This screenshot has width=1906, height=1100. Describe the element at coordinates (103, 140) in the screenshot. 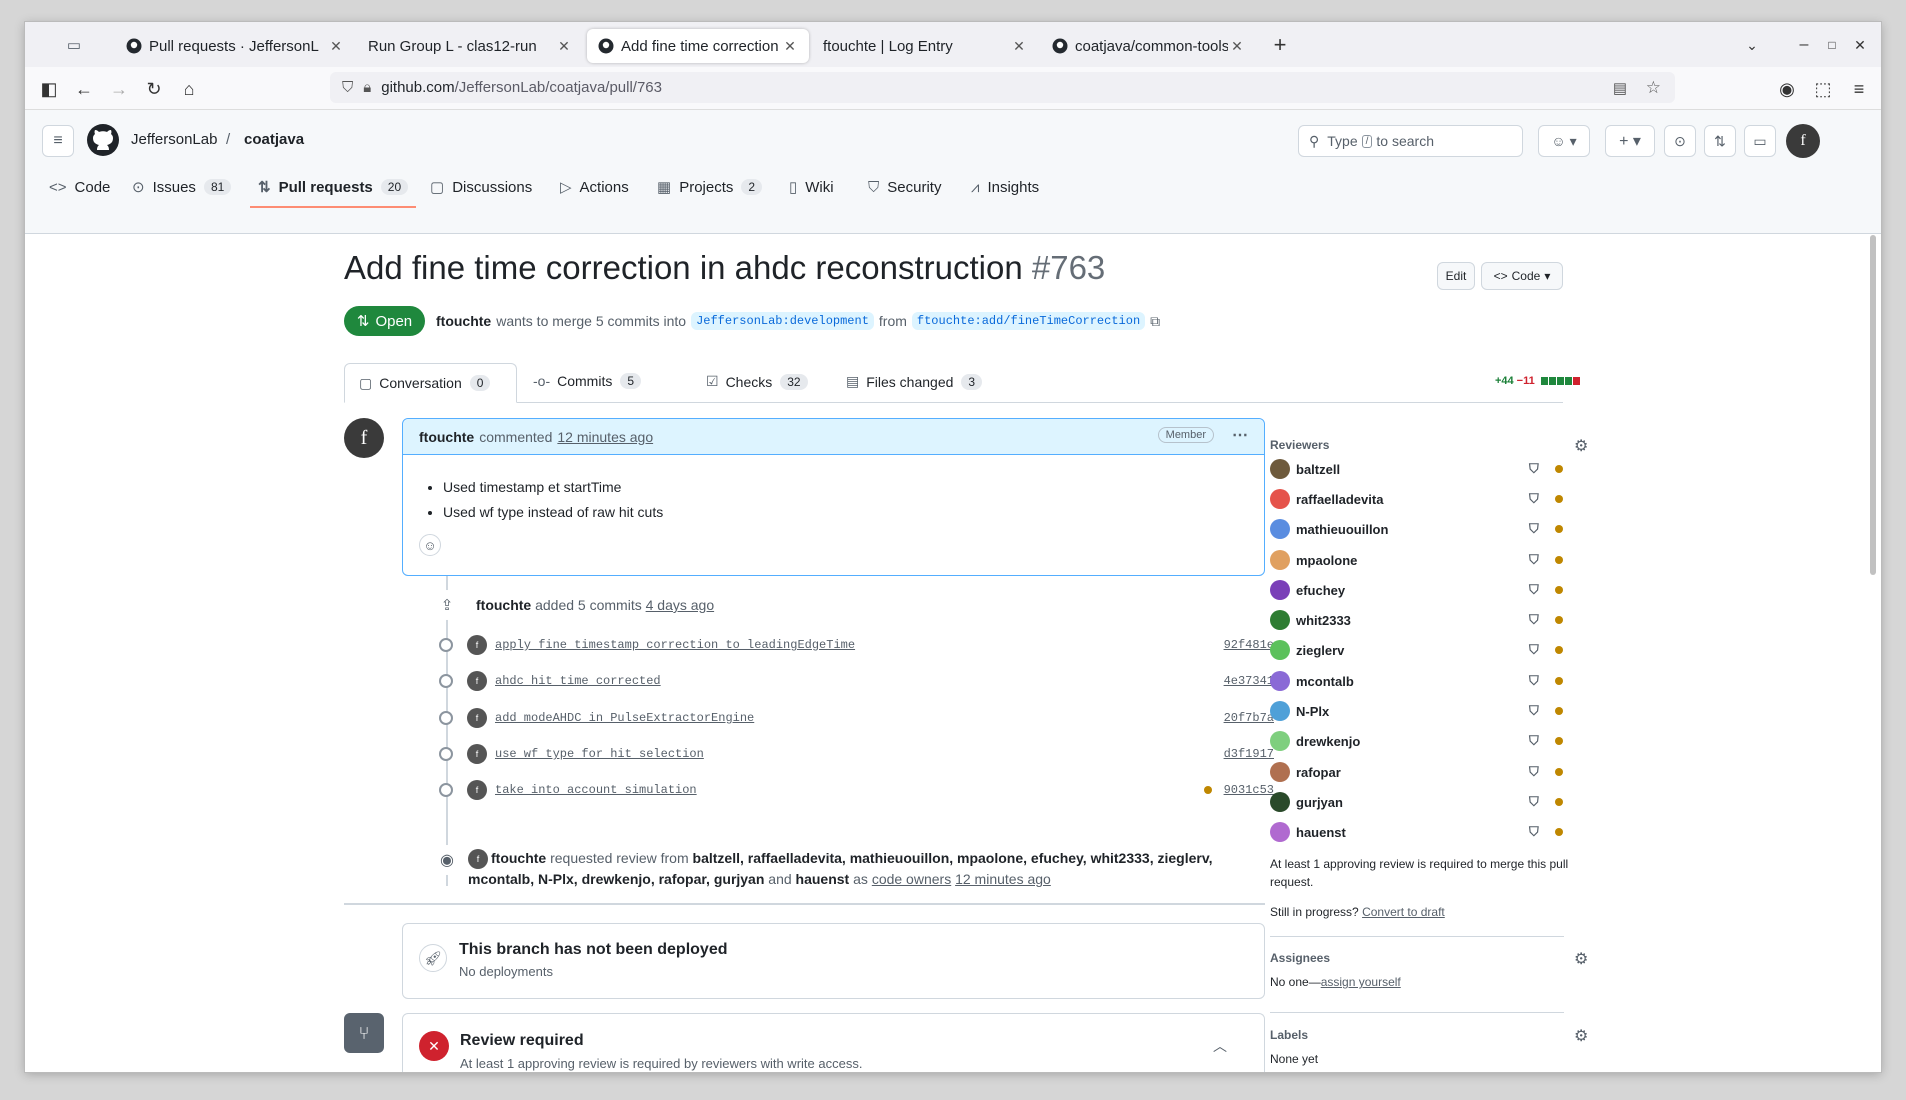

I see `github-logo-icon` at that location.